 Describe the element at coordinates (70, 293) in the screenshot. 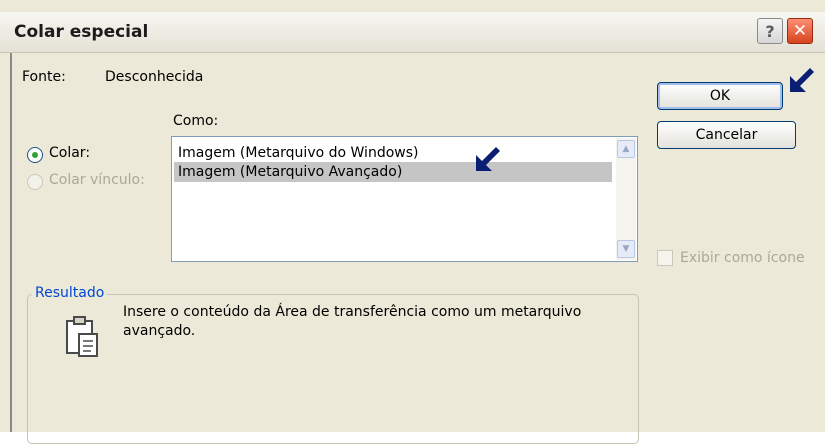

I see `result-legend: Resultado` at that location.